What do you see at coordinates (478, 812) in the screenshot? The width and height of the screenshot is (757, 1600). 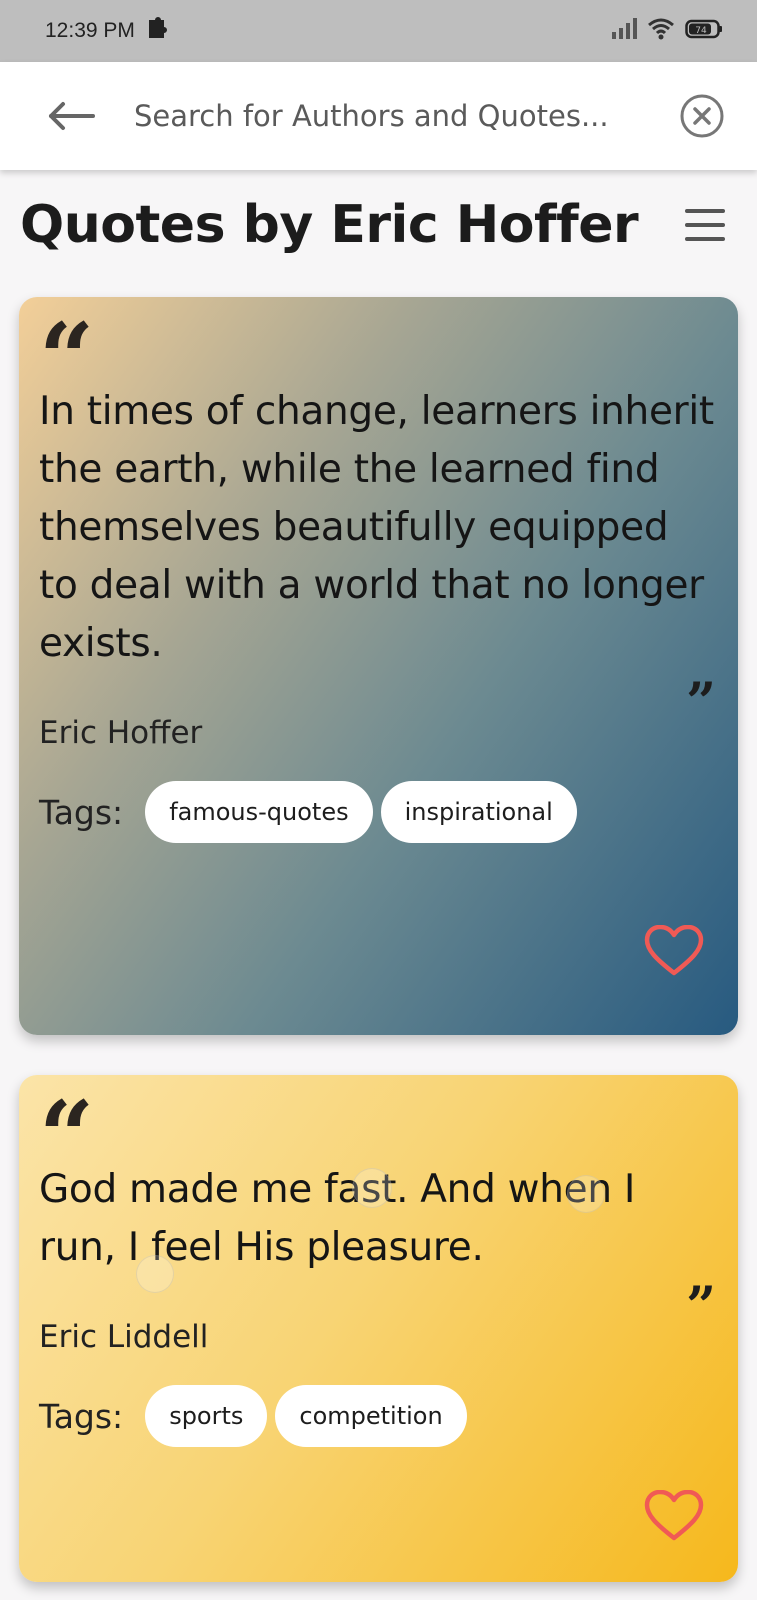 I see `tag-chip: inspirational` at bounding box center [478, 812].